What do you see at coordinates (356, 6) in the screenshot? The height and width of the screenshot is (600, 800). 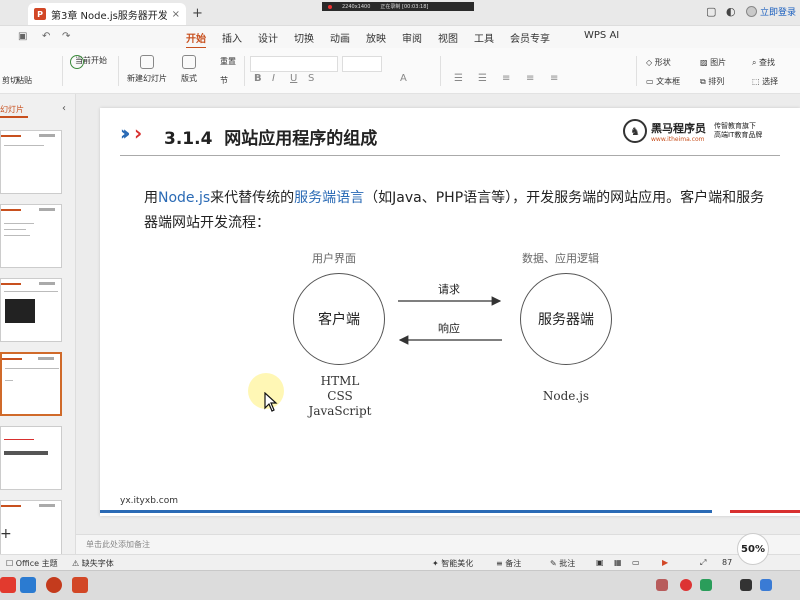 I see `recording-resolution: 2240x1400` at bounding box center [356, 6].